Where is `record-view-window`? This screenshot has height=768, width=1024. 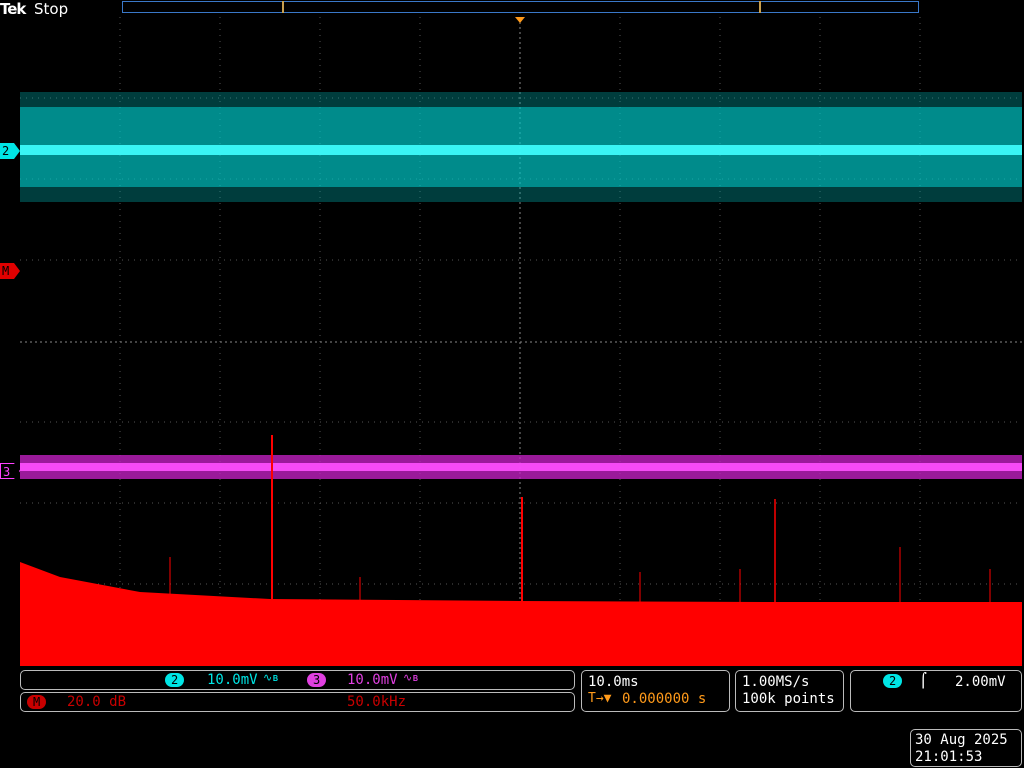 record-view-window is located at coordinates (521, 7).